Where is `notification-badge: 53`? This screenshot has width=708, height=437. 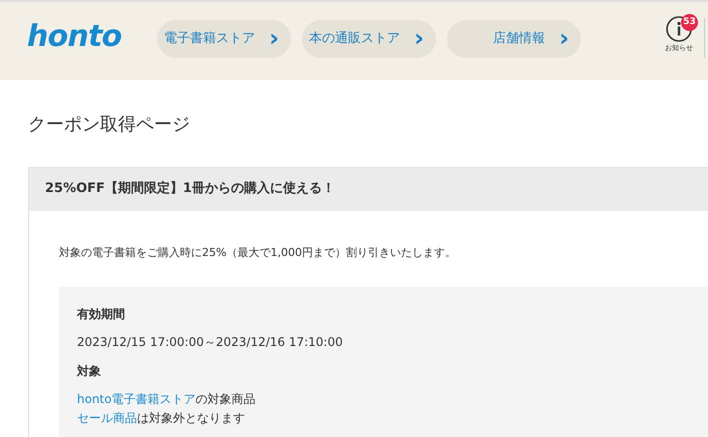
notification-badge: 53 is located at coordinates (689, 22).